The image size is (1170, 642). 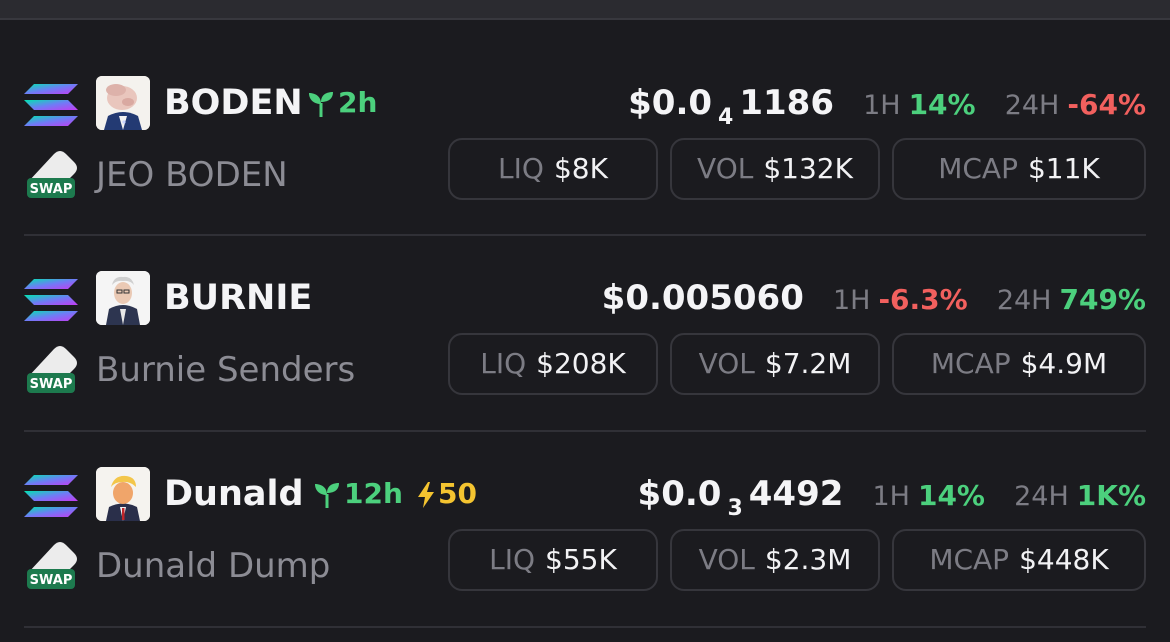 What do you see at coordinates (808, 168) in the screenshot?
I see `vol-value: $132K` at bounding box center [808, 168].